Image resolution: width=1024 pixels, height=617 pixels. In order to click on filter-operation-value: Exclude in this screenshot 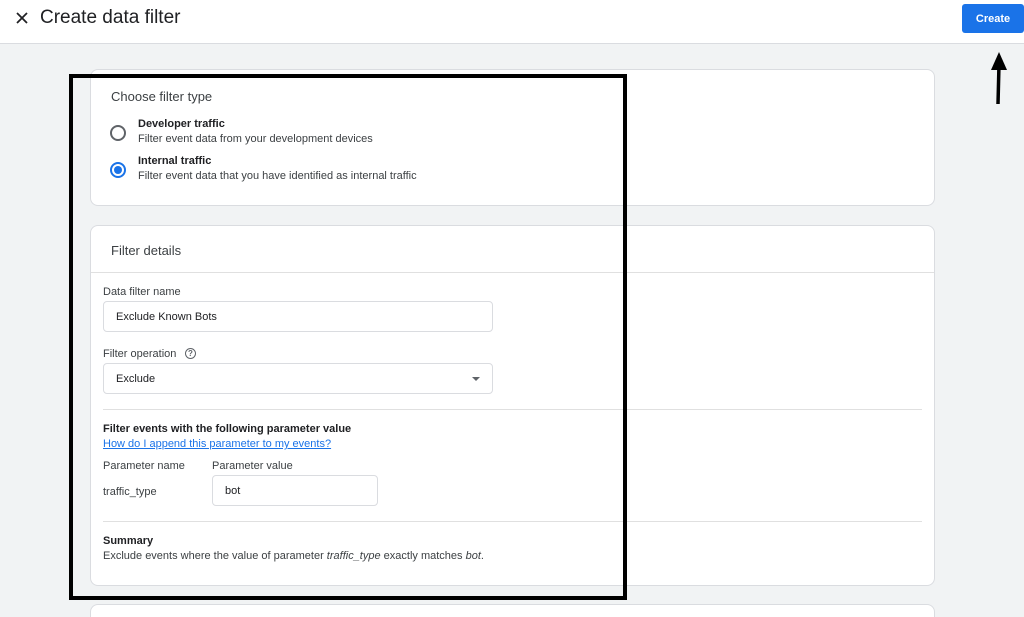, I will do `click(136, 379)`.